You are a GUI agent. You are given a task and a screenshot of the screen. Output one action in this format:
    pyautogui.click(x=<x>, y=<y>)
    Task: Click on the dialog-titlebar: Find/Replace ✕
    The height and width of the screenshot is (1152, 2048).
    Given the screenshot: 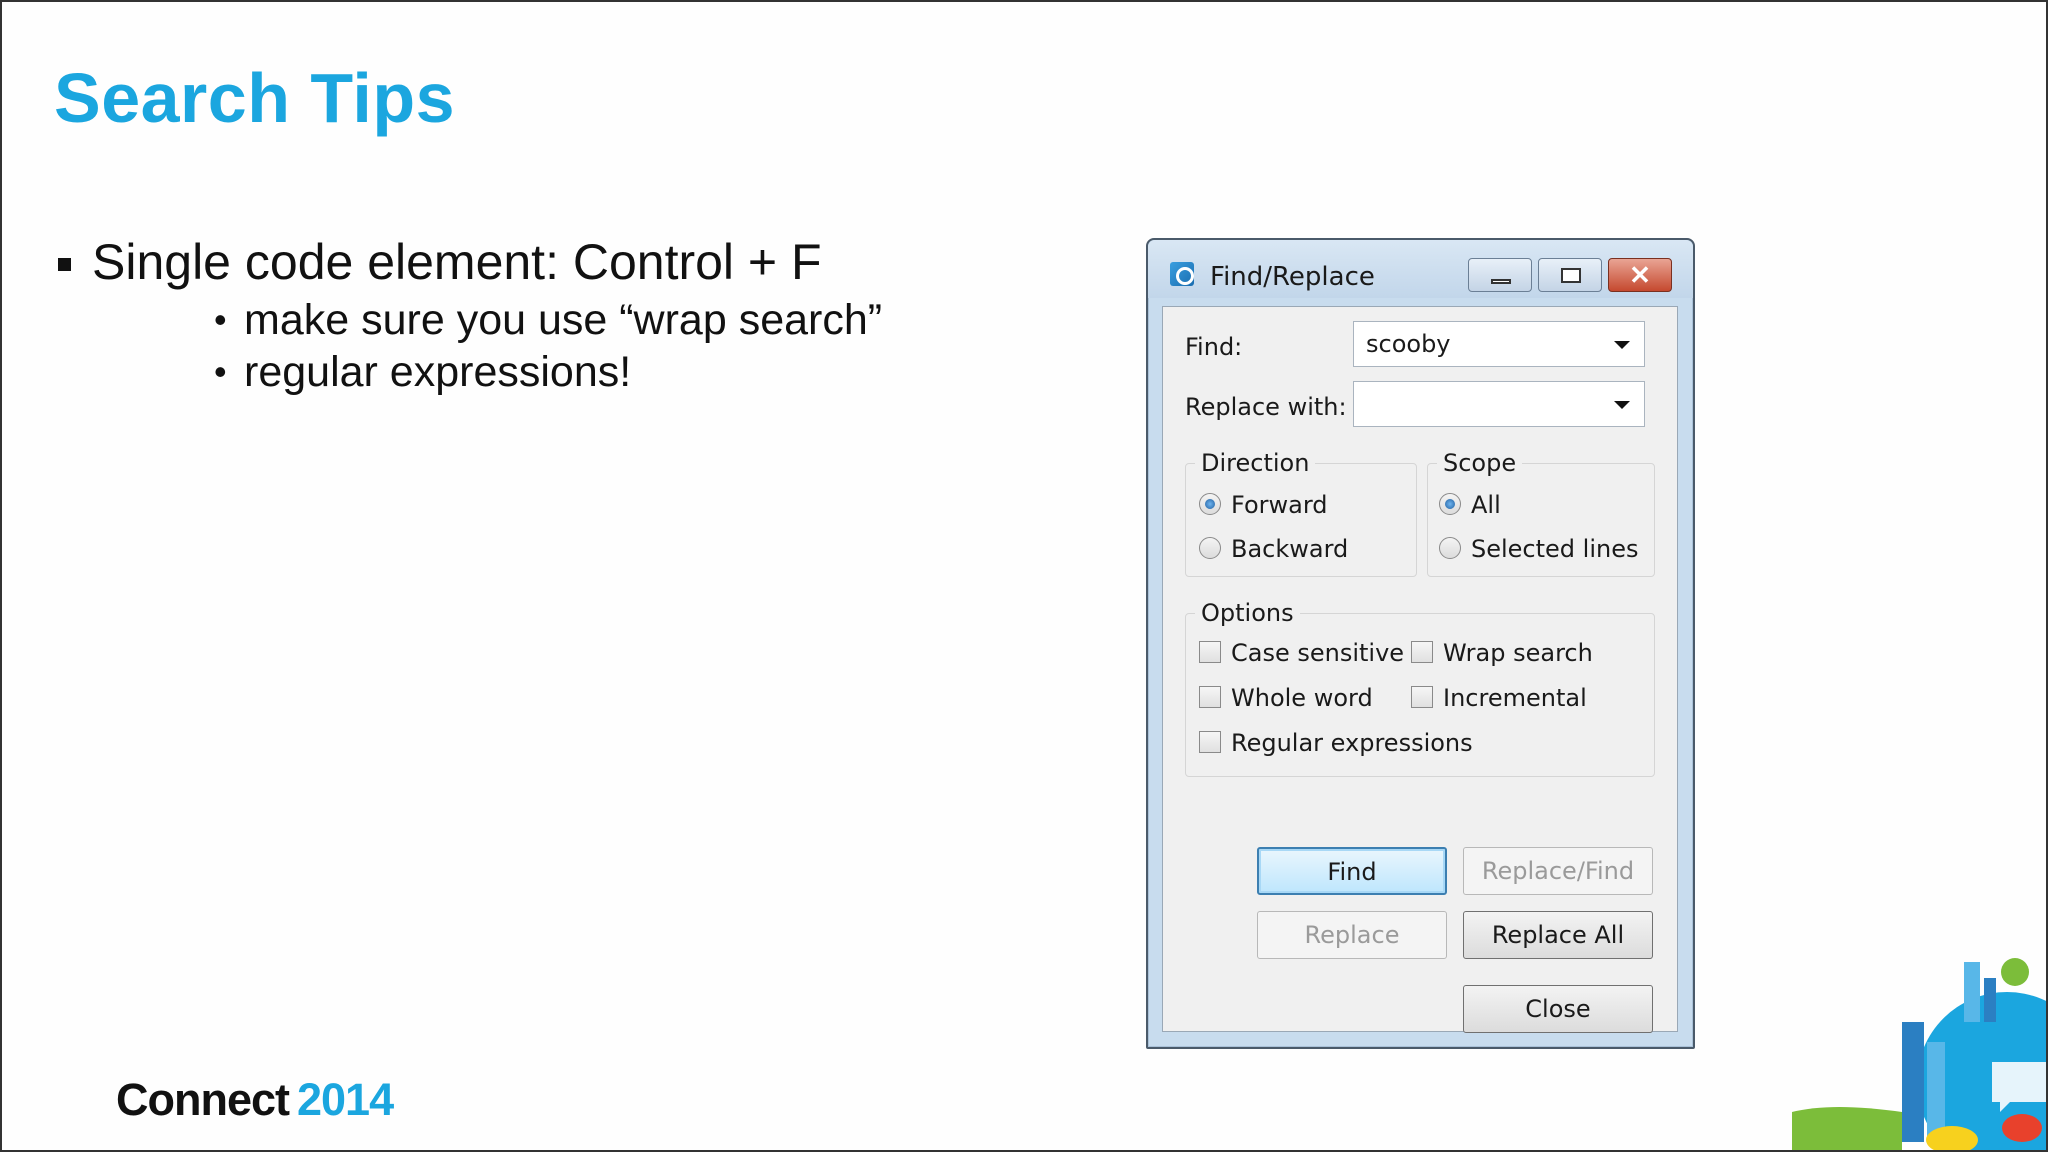 What is the action you would take?
    pyautogui.click(x=1420, y=269)
    